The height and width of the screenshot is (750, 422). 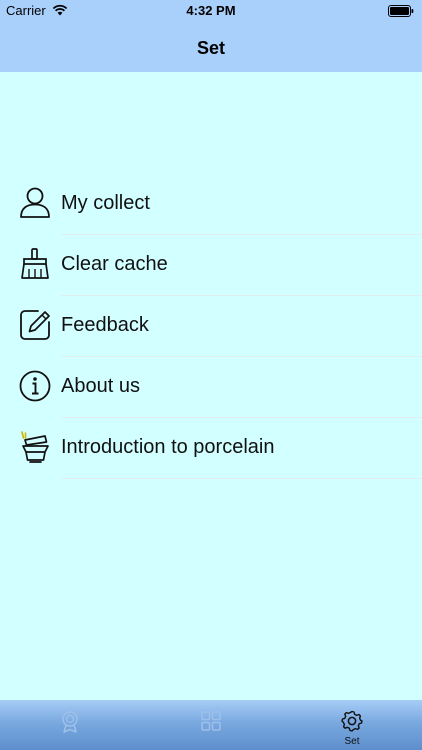 What do you see at coordinates (35, 447) in the screenshot?
I see `porcelain-icon` at bounding box center [35, 447].